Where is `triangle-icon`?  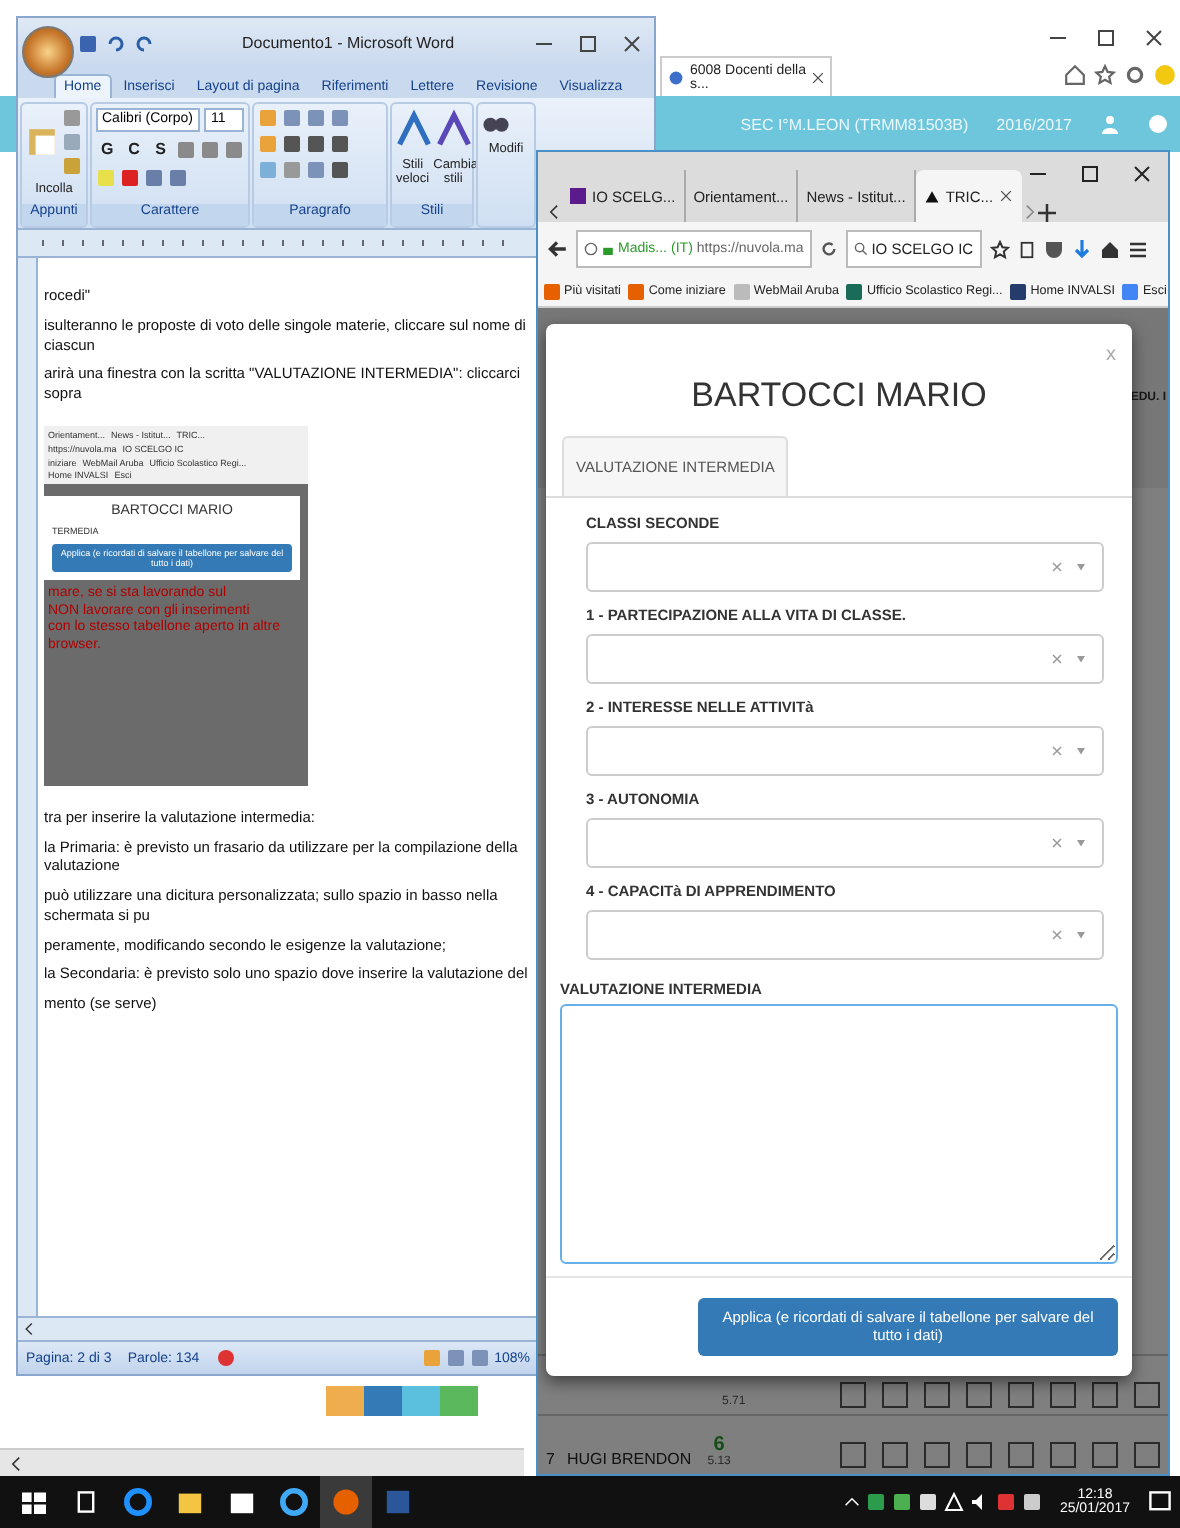 triangle-icon is located at coordinates (931, 196).